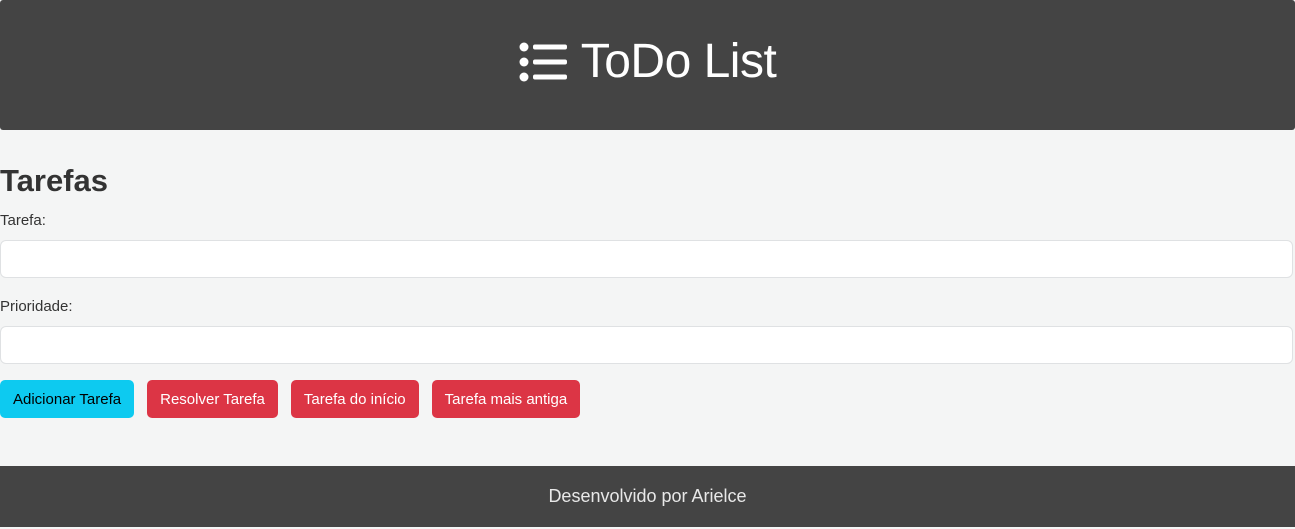 This screenshot has height=529, width=1295. I want to click on add-task-button: Adicionar Tarefa, so click(67, 399).